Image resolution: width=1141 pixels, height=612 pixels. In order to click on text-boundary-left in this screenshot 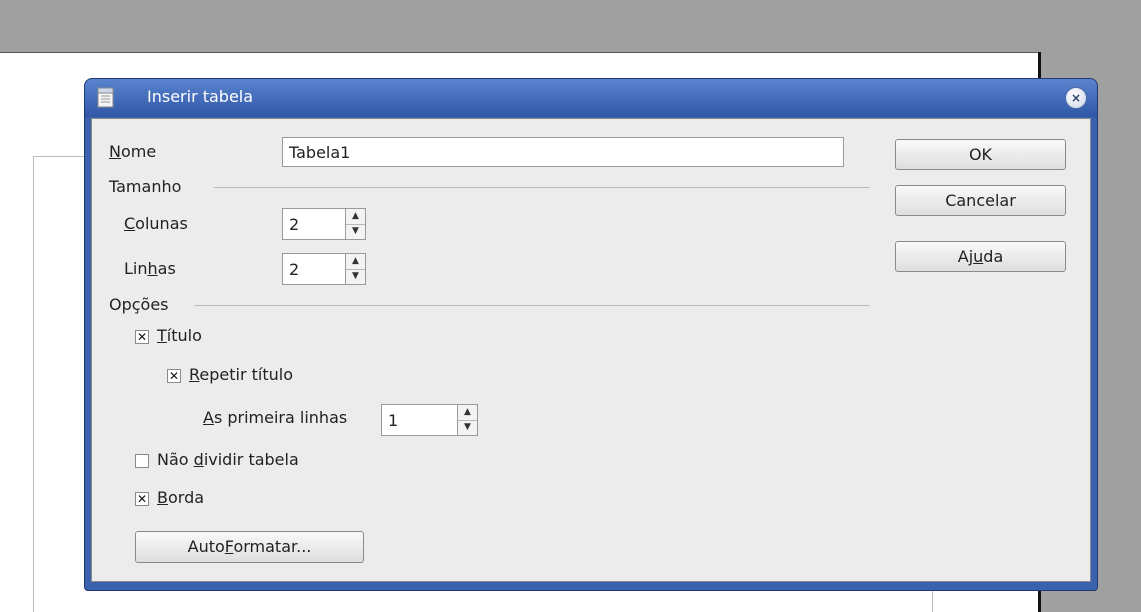, I will do `click(33, 384)`.